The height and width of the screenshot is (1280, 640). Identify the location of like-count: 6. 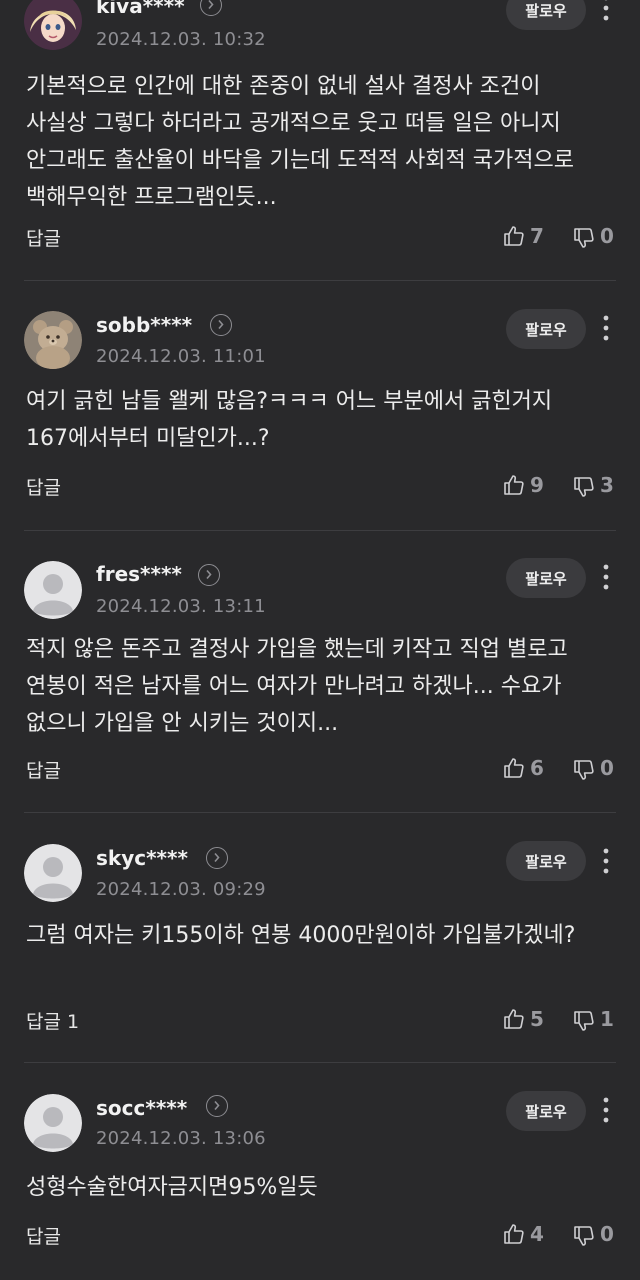
(537, 768).